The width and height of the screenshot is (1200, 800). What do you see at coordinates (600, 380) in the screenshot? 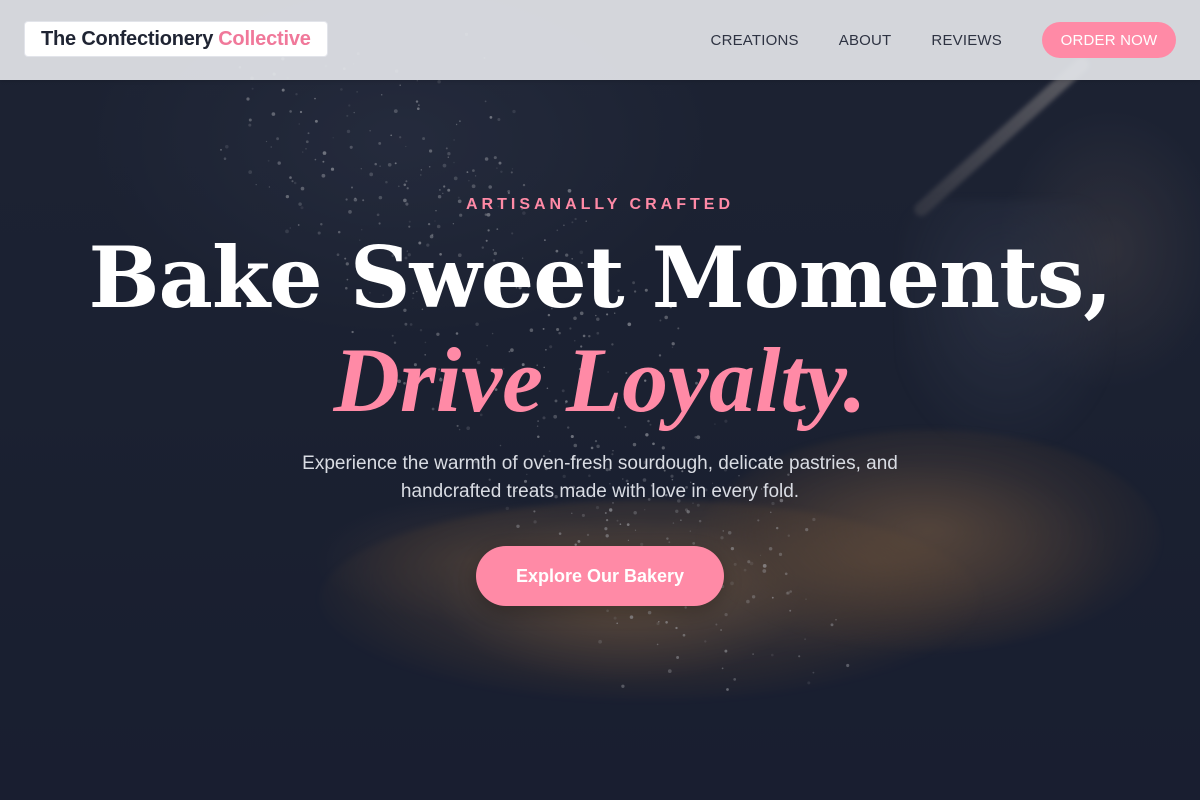
I see `hero-headline-line-2: Drive Loyalty.` at bounding box center [600, 380].